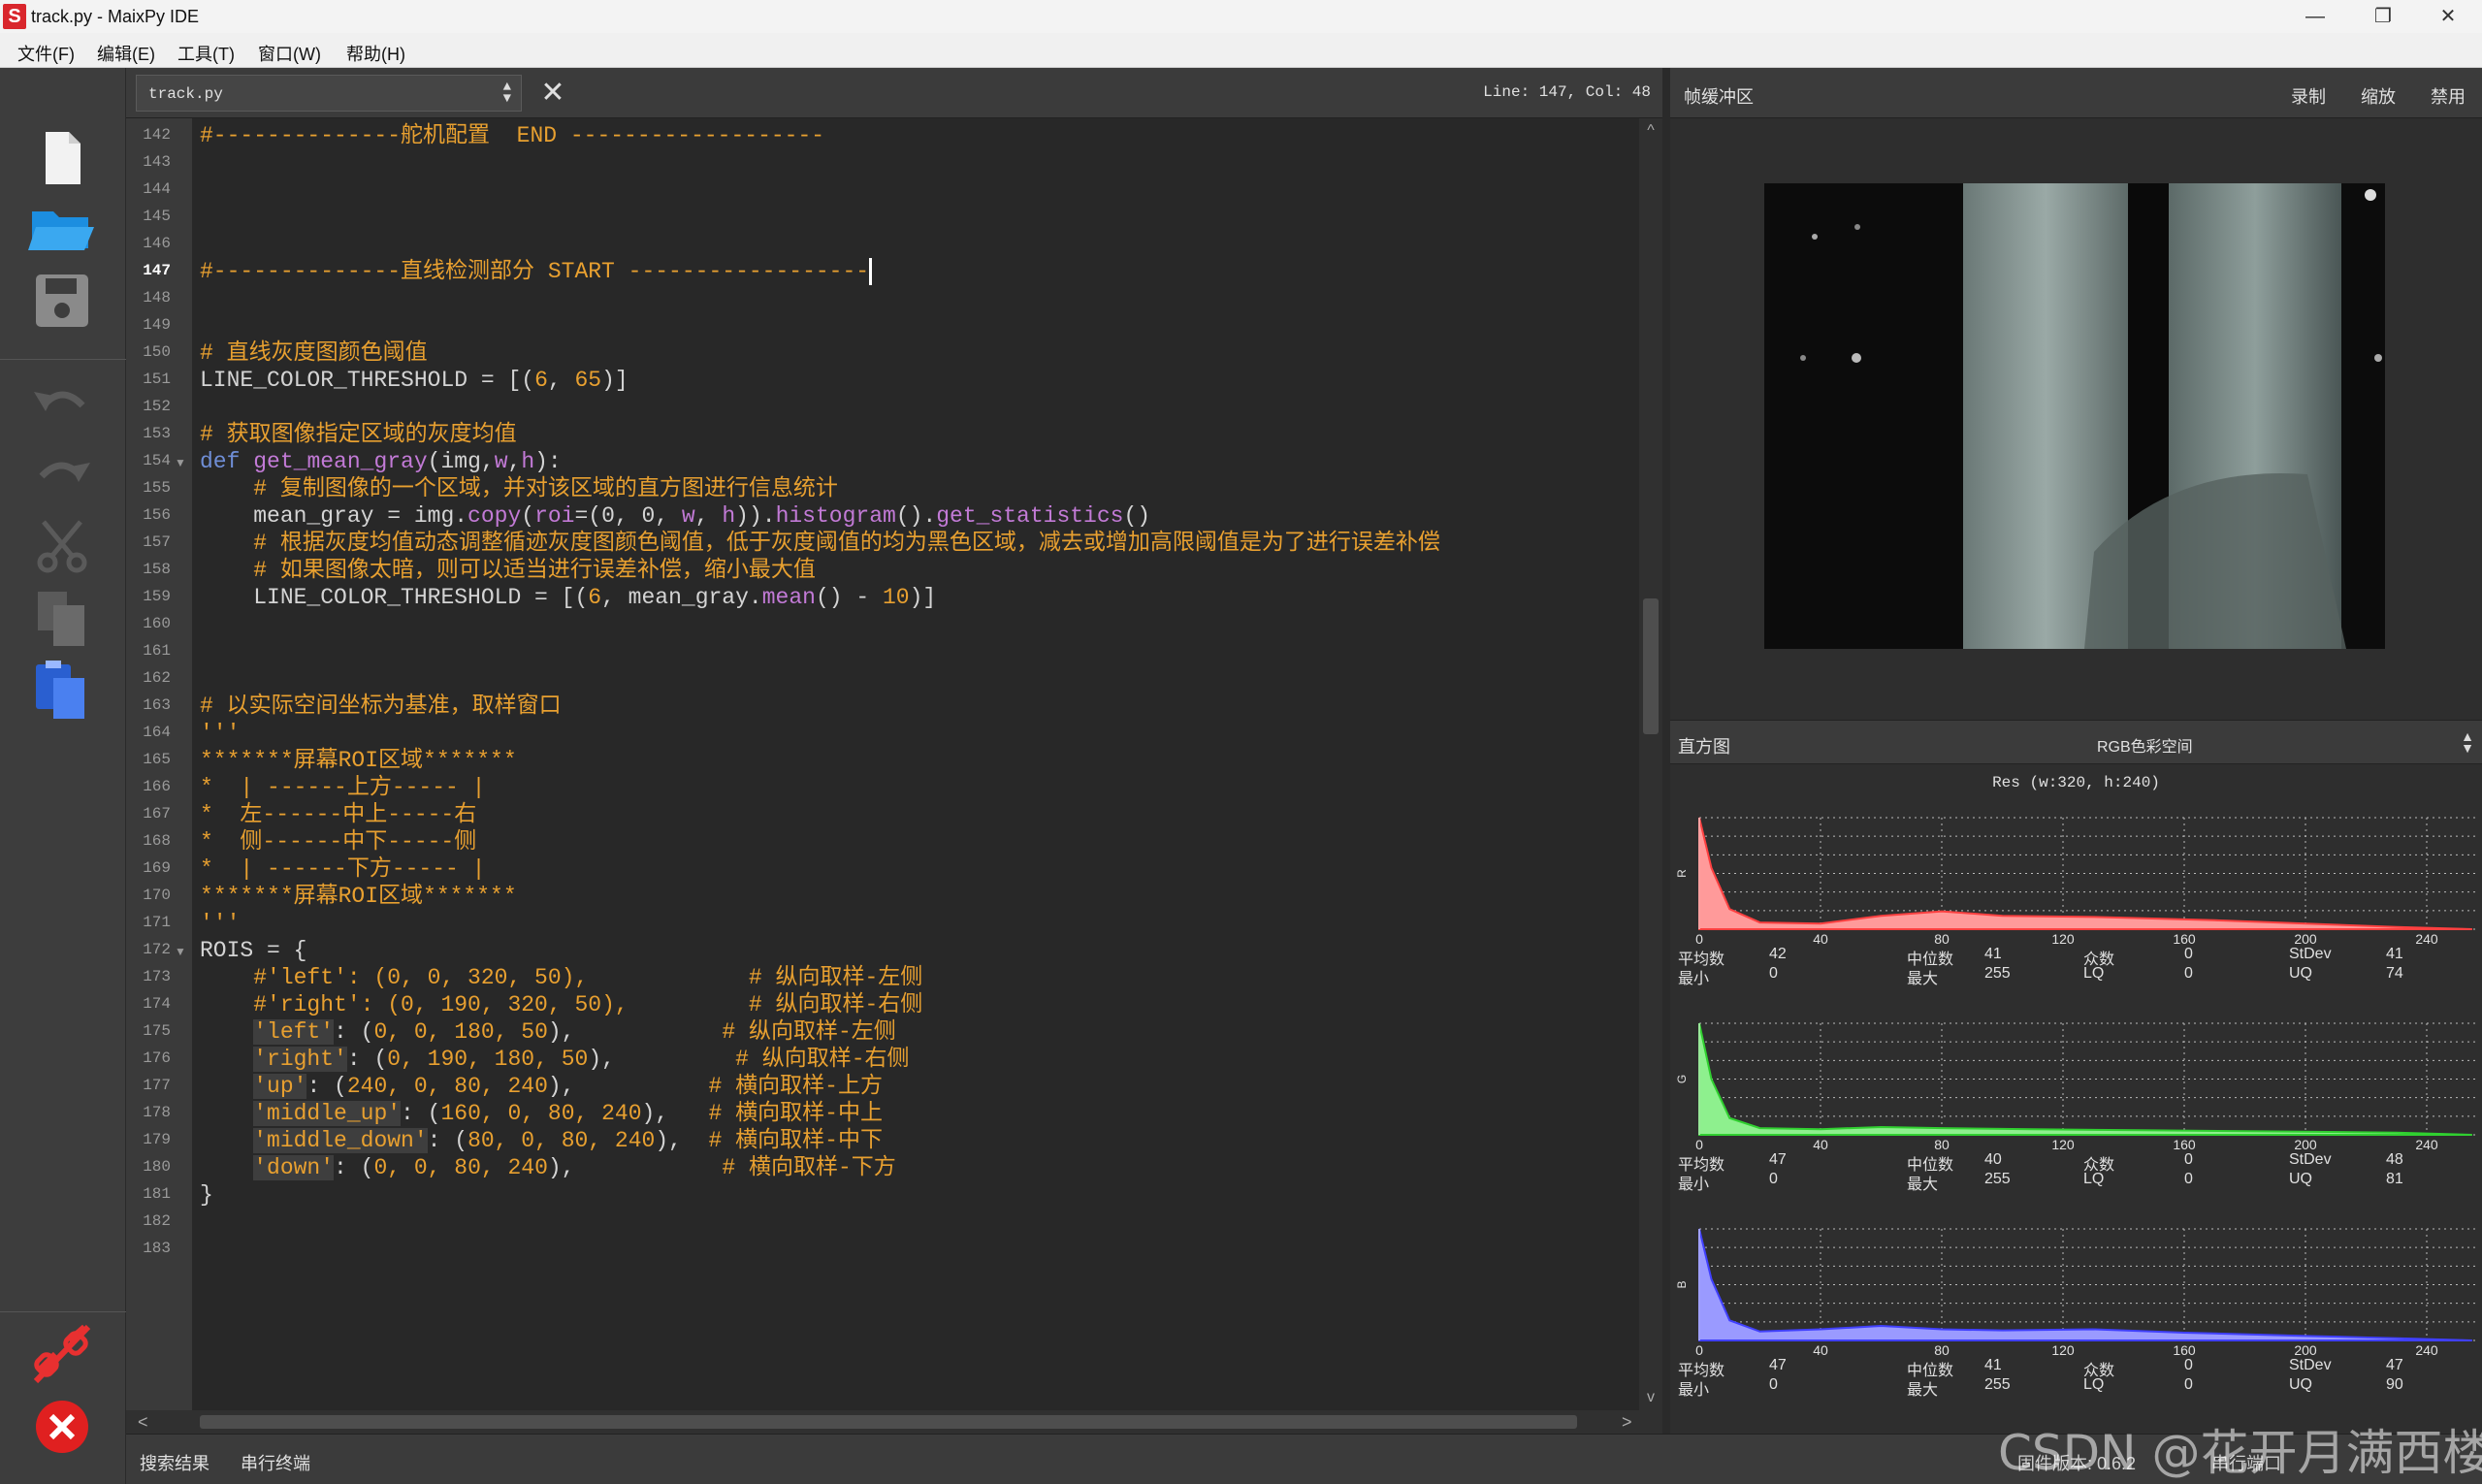 This screenshot has height=1484, width=2482. What do you see at coordinates (334, 516) in the screenshot?
I see `code-token: mean_gray = img.` at bounding box center [334, 516].